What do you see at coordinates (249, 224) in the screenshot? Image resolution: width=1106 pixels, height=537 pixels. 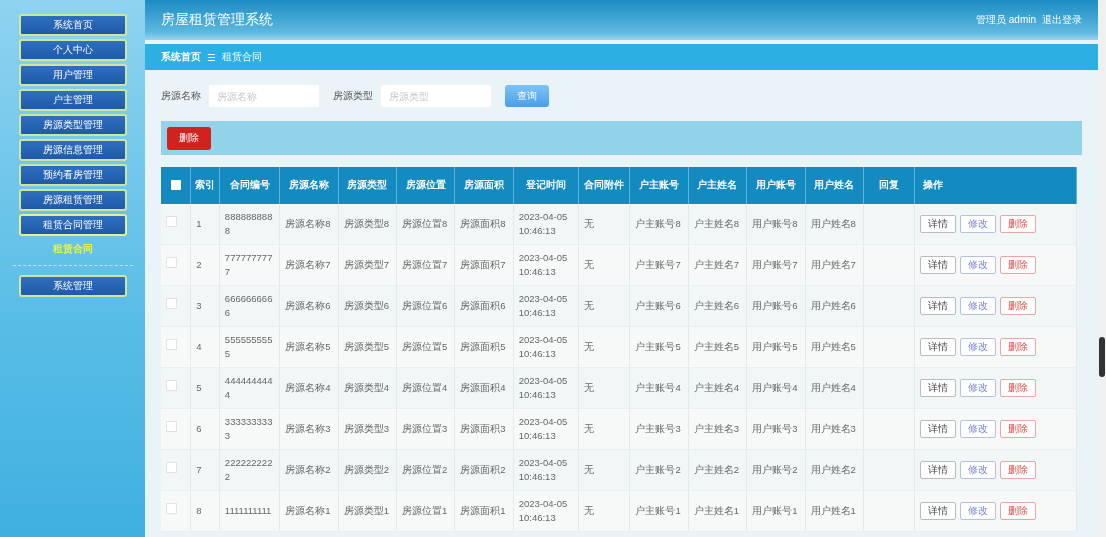 I see `table-cell: 8888888888` at bounding box center [249, 224].